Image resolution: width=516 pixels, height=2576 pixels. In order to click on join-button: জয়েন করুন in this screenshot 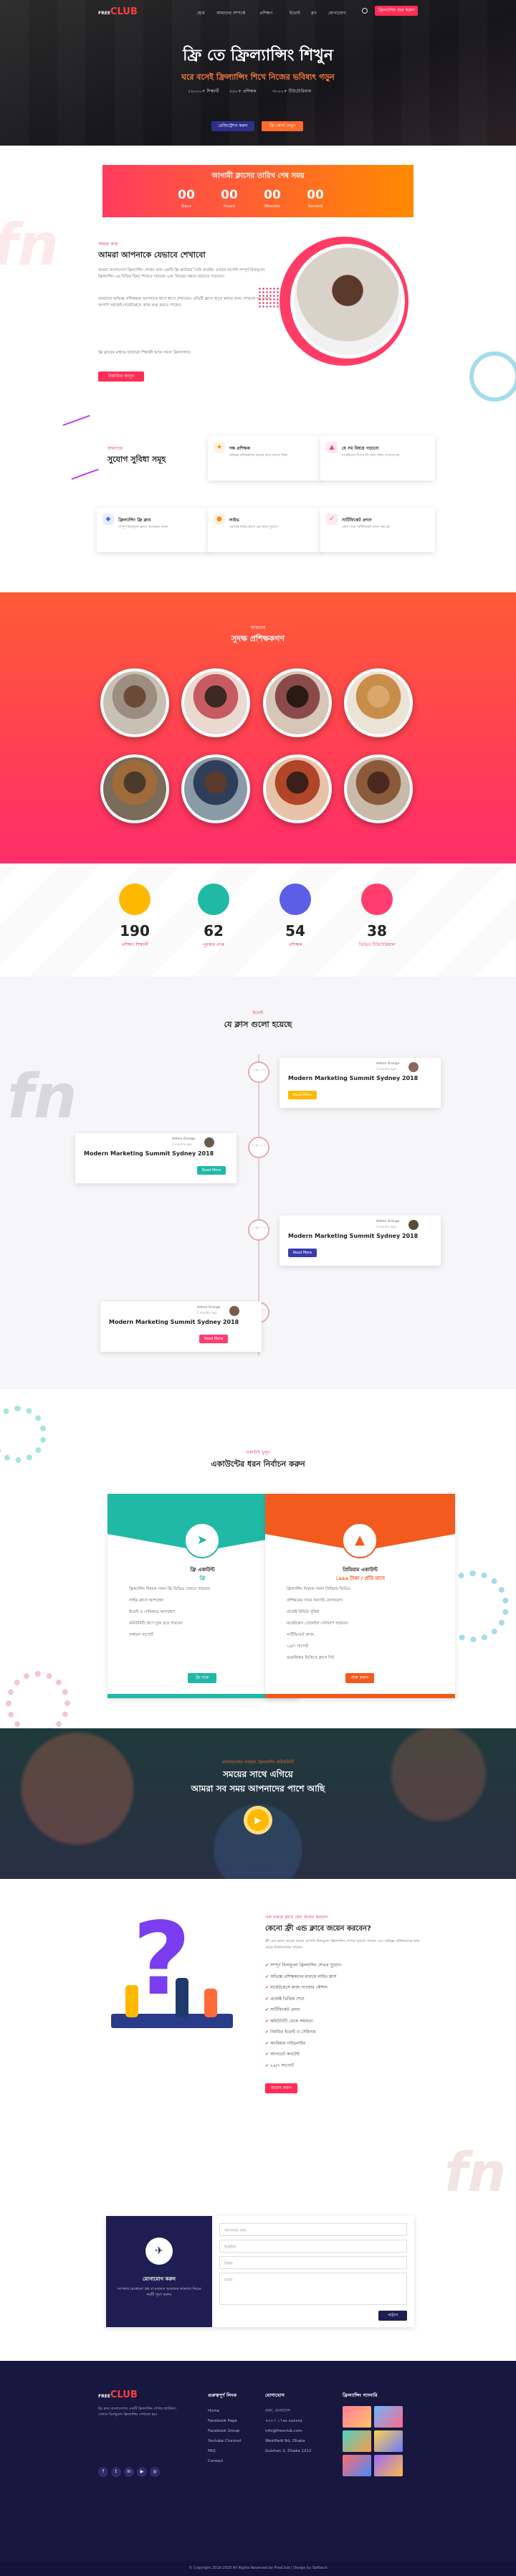, I will do `click(281, 2088)`.